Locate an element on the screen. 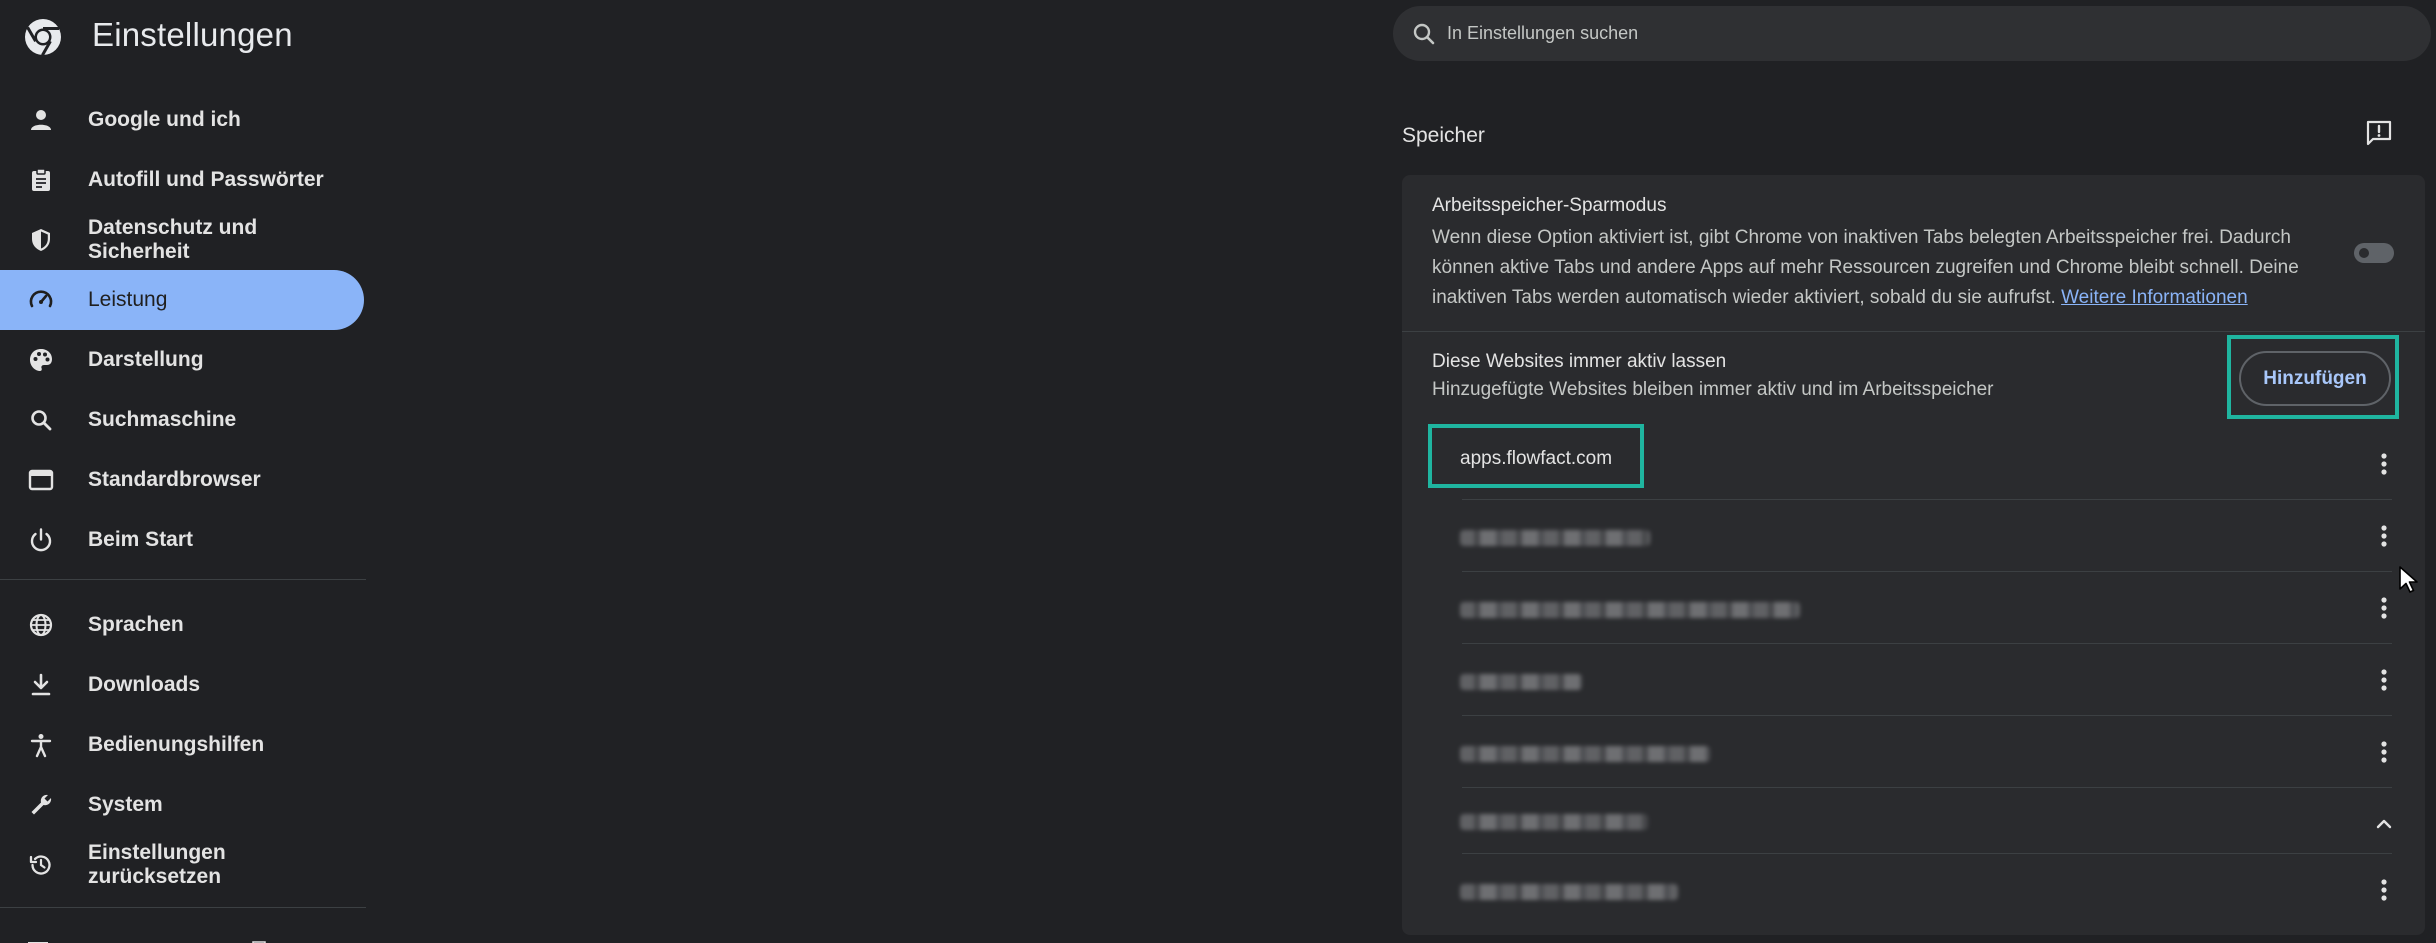 This screenshot has width=2436, height=943. browser-window-icon is located at coordinates (41, 480).